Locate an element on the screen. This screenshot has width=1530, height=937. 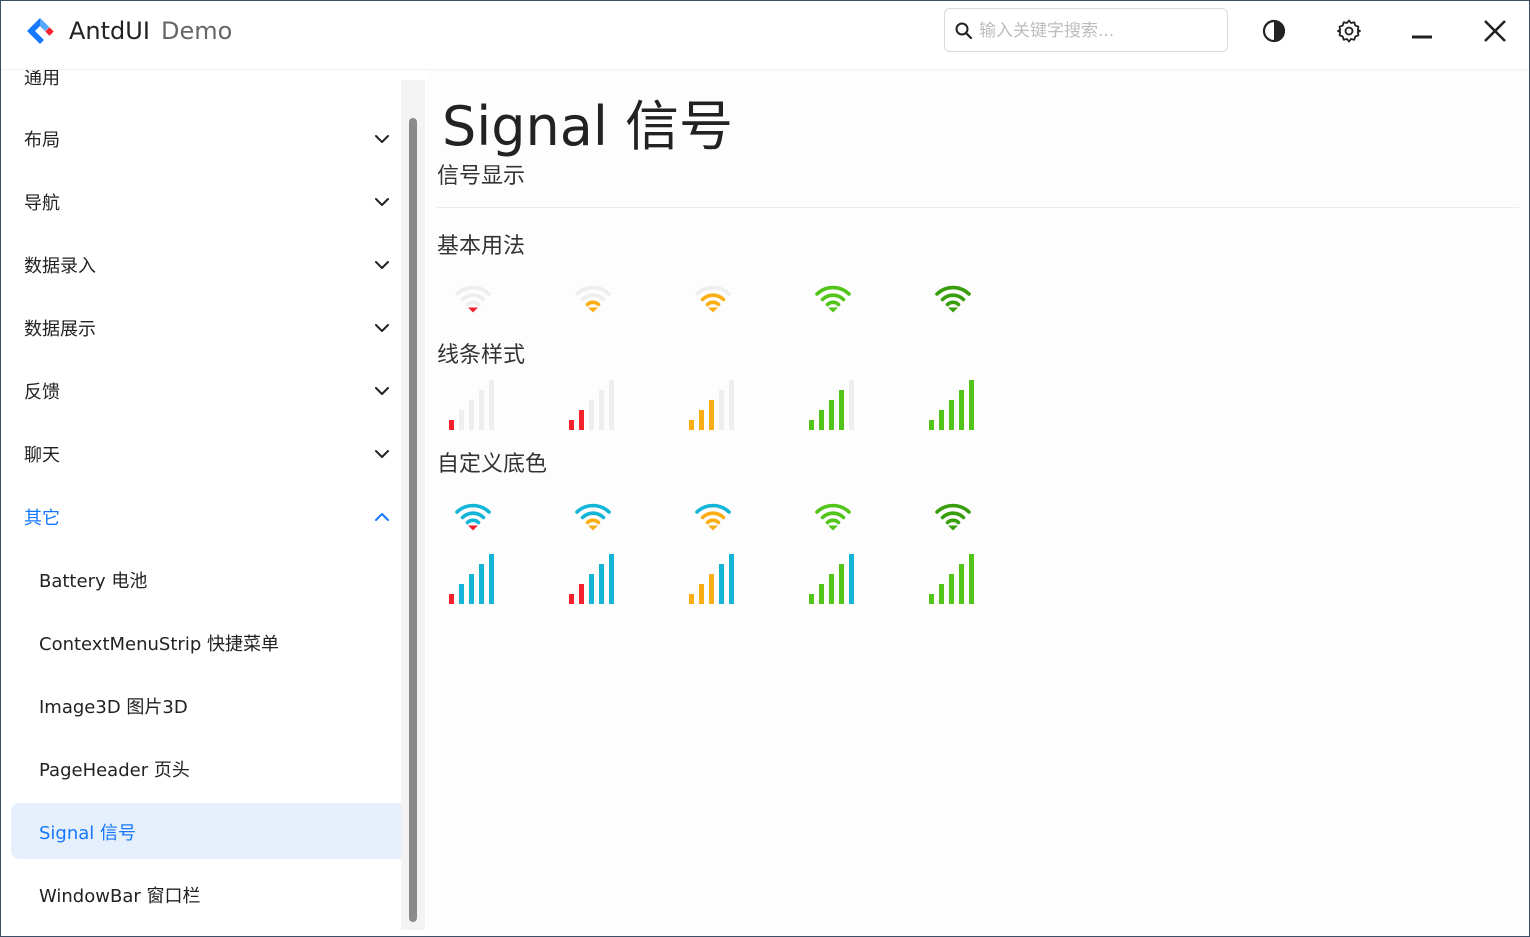
sidebar-item-label: 数据展示 is located at coordinates (60, 329).